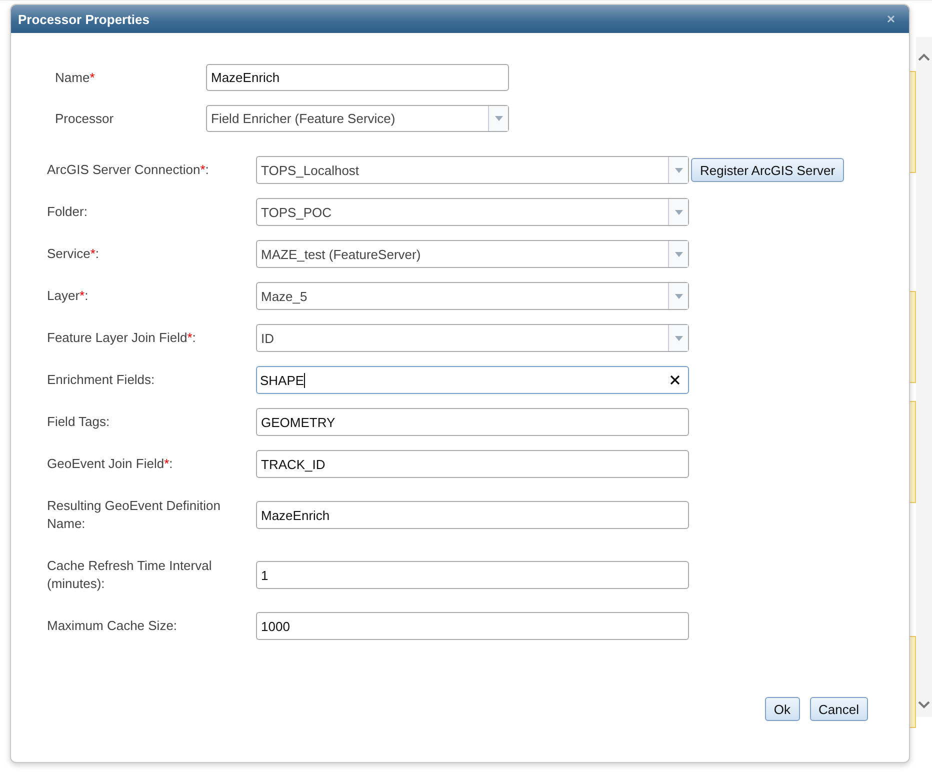 The height and width of the screenshot is (773, 932). What do you see at coordinates (134, 515) in the screenshot?
I see `field-label: Resulting GeoEvent Definition Name:` at bounding box center [134, 515].